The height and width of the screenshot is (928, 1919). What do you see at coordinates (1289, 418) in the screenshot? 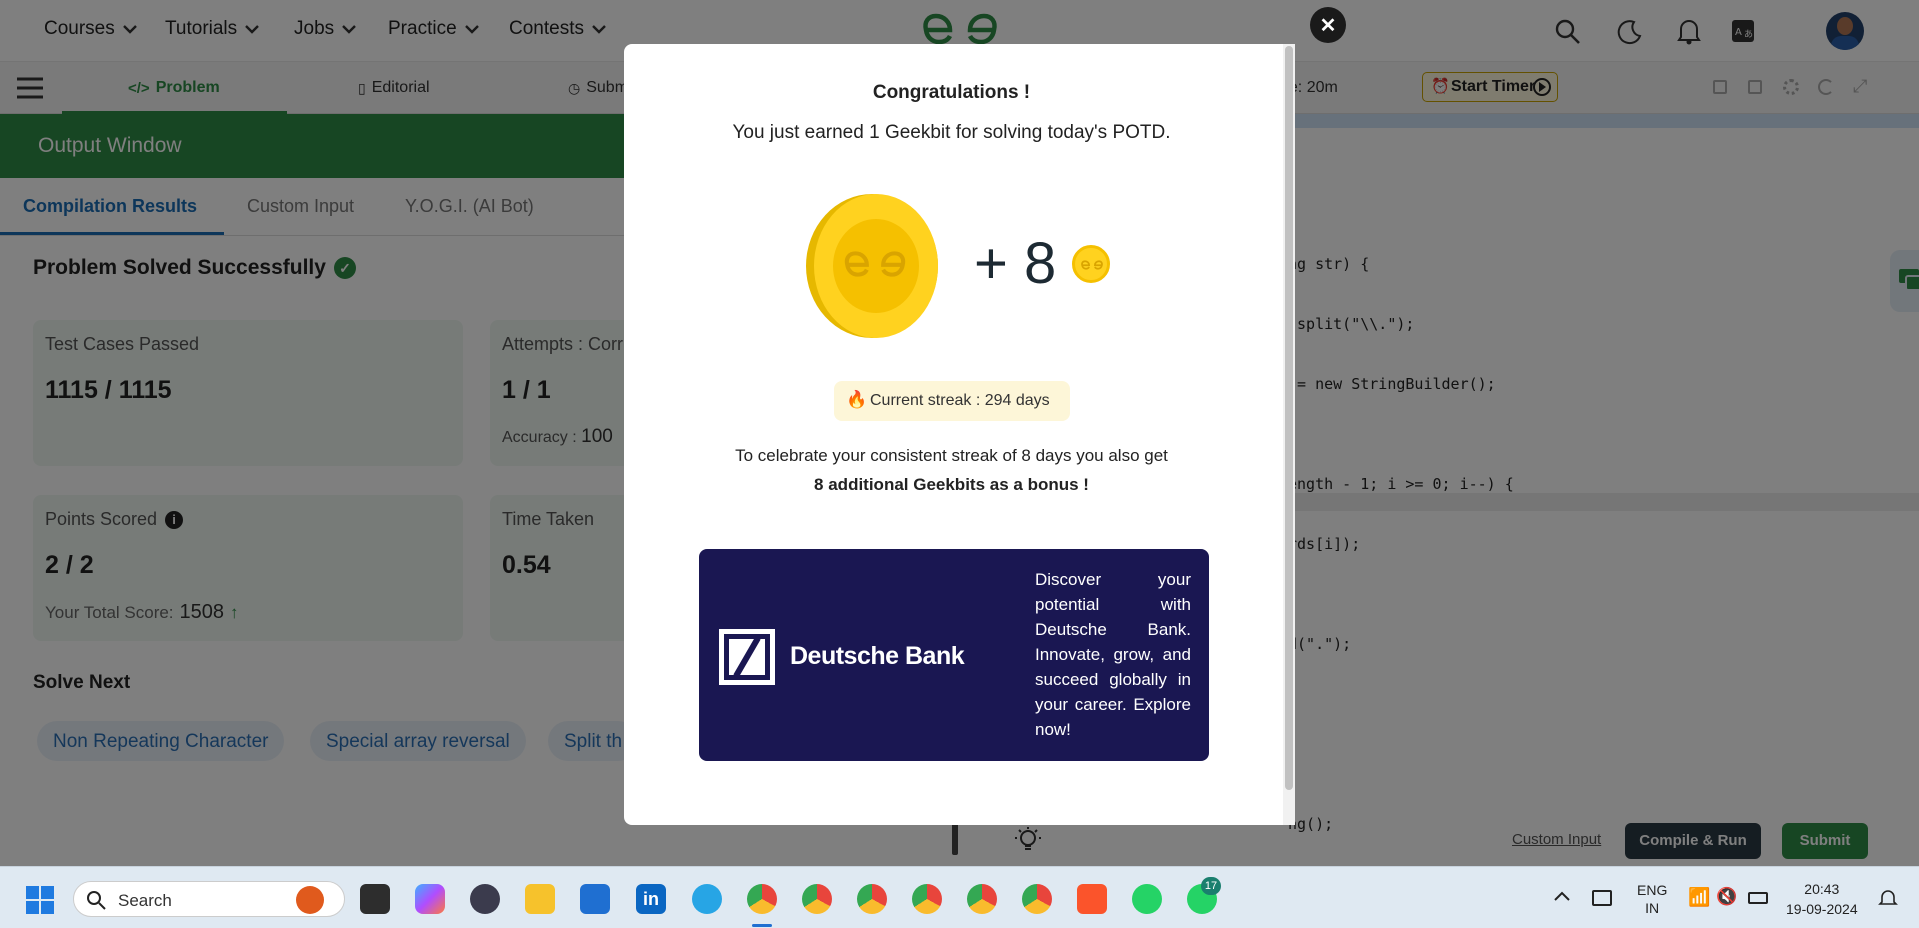
I see `modal-scrollbar-thumb` at bounding box center [1289, 418].